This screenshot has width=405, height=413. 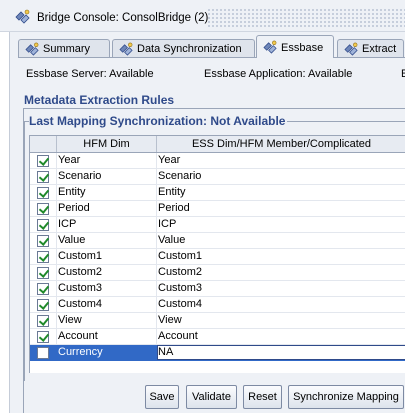 I want to click on table-row: Custom2 Custom2, so click(x=217, y=273).